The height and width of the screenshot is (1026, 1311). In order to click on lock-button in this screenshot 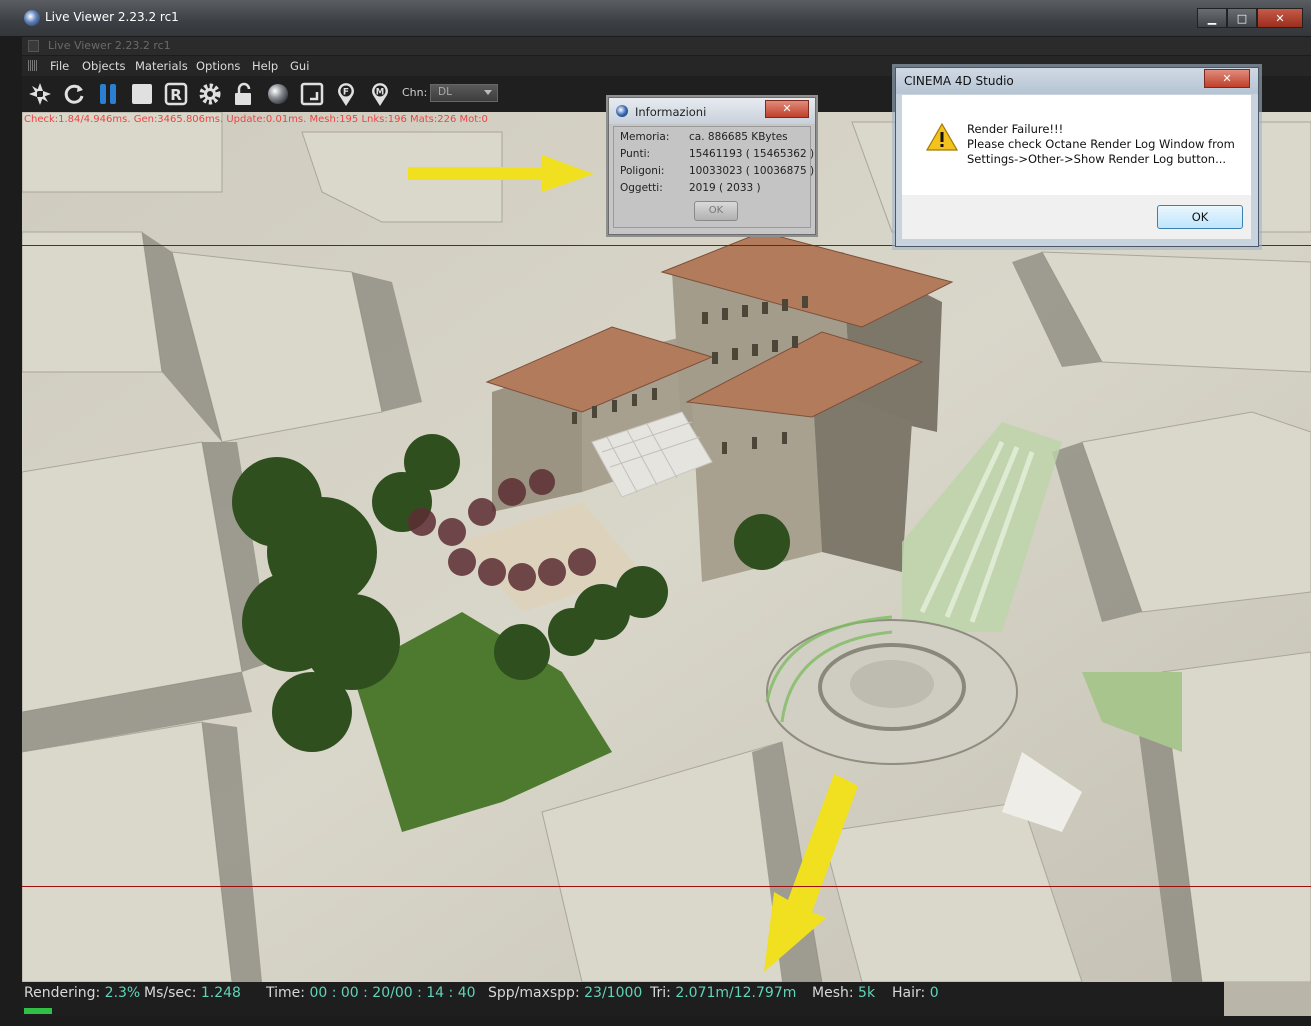, I will do `click(244, 94)`.